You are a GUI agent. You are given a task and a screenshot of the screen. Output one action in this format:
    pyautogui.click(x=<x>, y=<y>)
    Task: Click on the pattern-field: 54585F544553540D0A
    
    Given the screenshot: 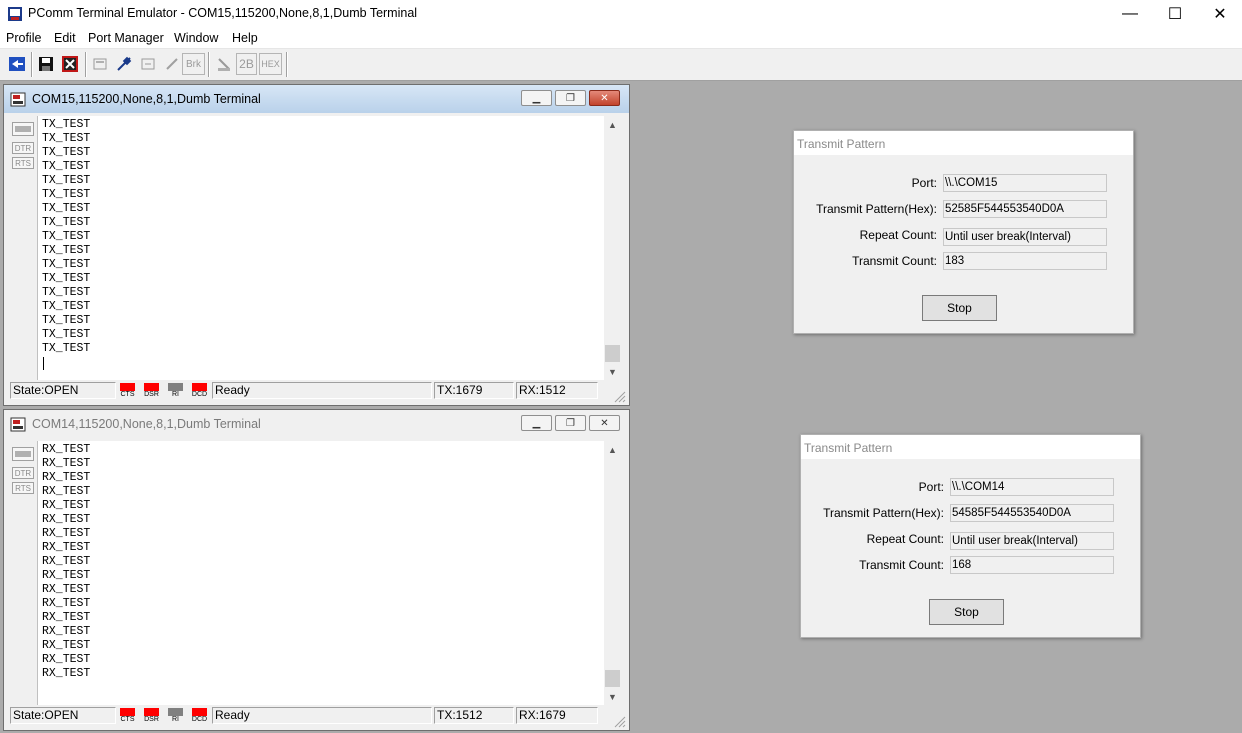 What is the action you would take?
    pyautogui.click(x=1032, y=513)
    